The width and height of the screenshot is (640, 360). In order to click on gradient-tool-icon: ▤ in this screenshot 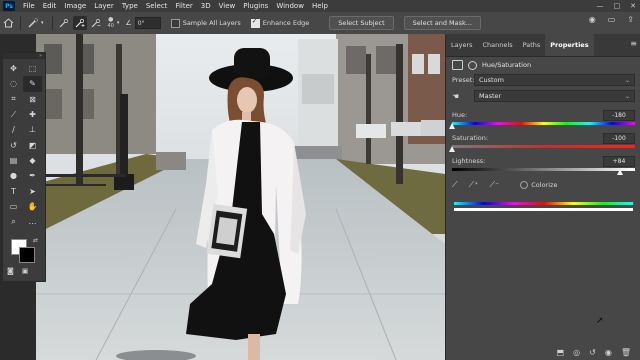, I will do `click(13, 160)`.